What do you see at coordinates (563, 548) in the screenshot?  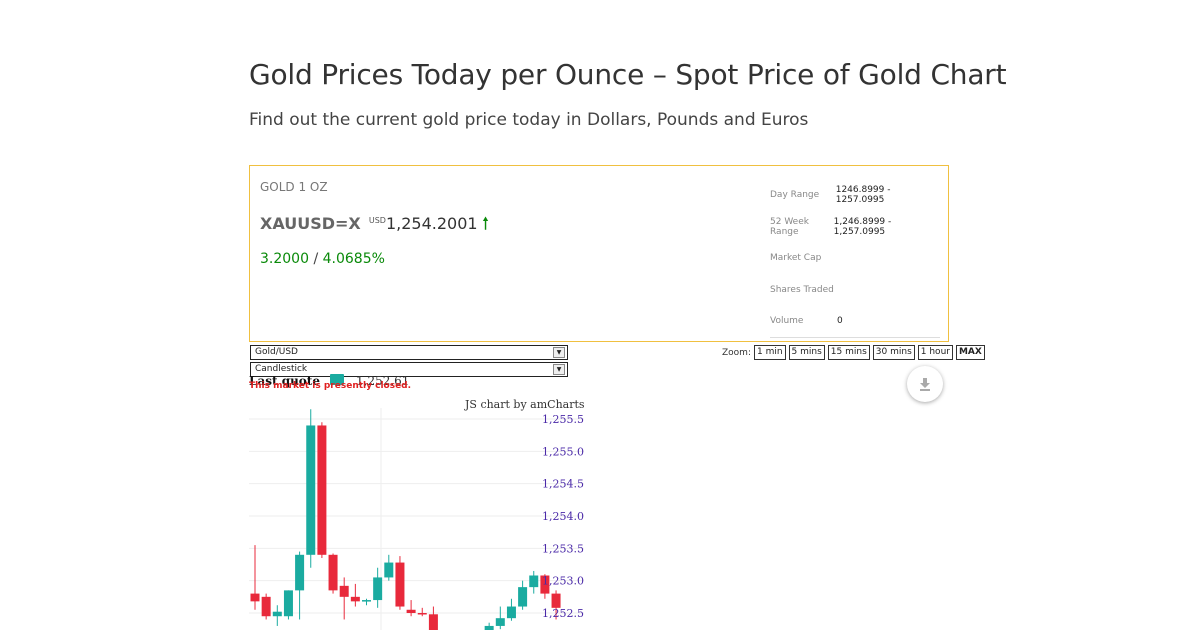 I see `y-tick-label: 1,253.5` at bounding box center [563, 548].